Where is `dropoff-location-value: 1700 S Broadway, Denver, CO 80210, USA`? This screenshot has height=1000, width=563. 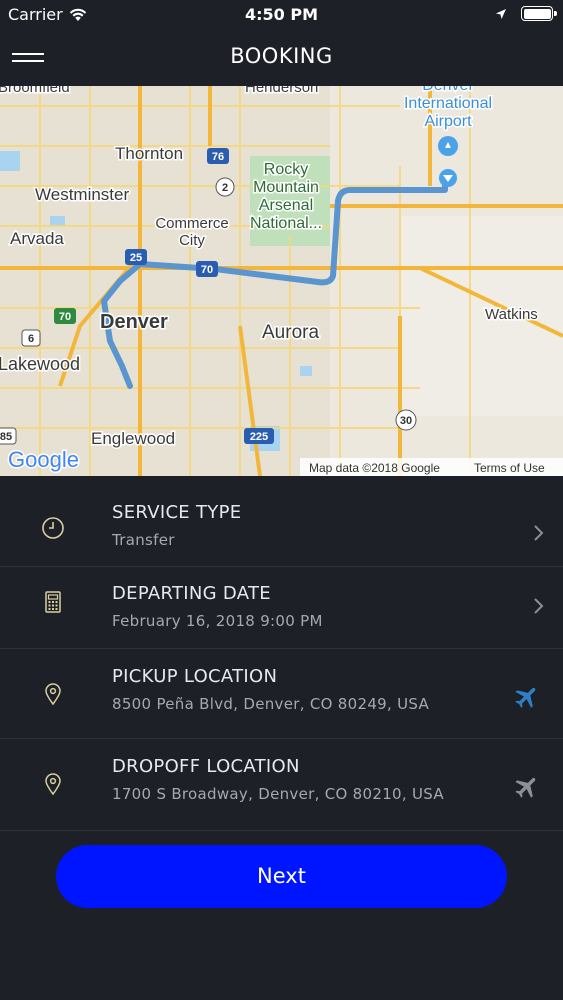 dropoff-location-value: 1700 S Broadway, Denver, CO 80210, USA is located at coordinates (278, 794).